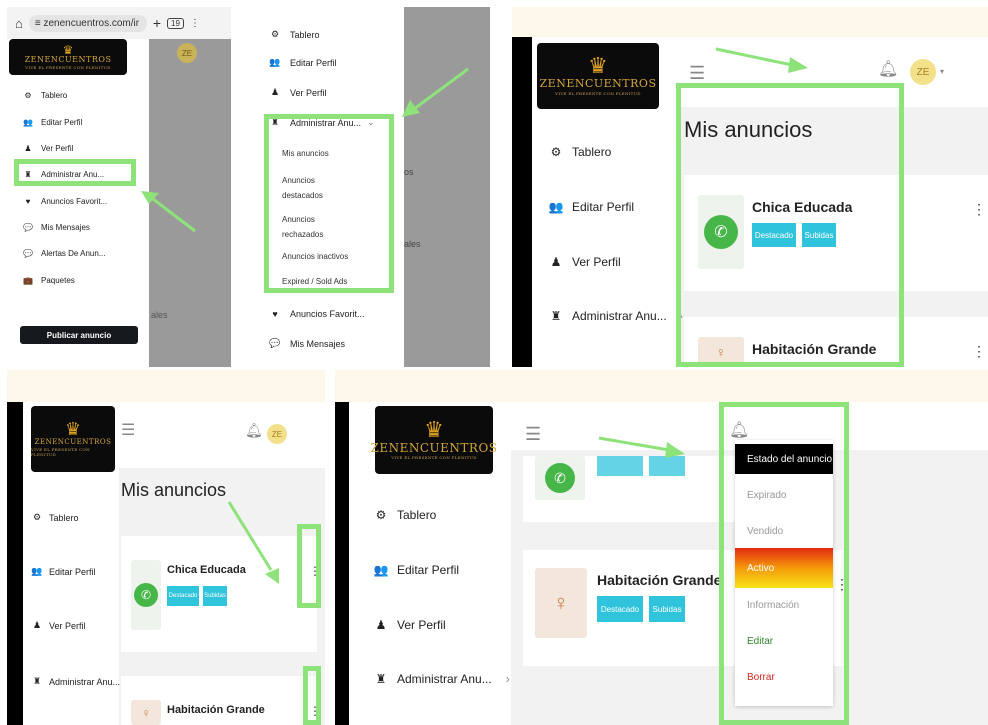 Image resolution: width=988 pixels, height=725 pixels. I want to click on status-item-vendido: Vendido, so click(784, 531).